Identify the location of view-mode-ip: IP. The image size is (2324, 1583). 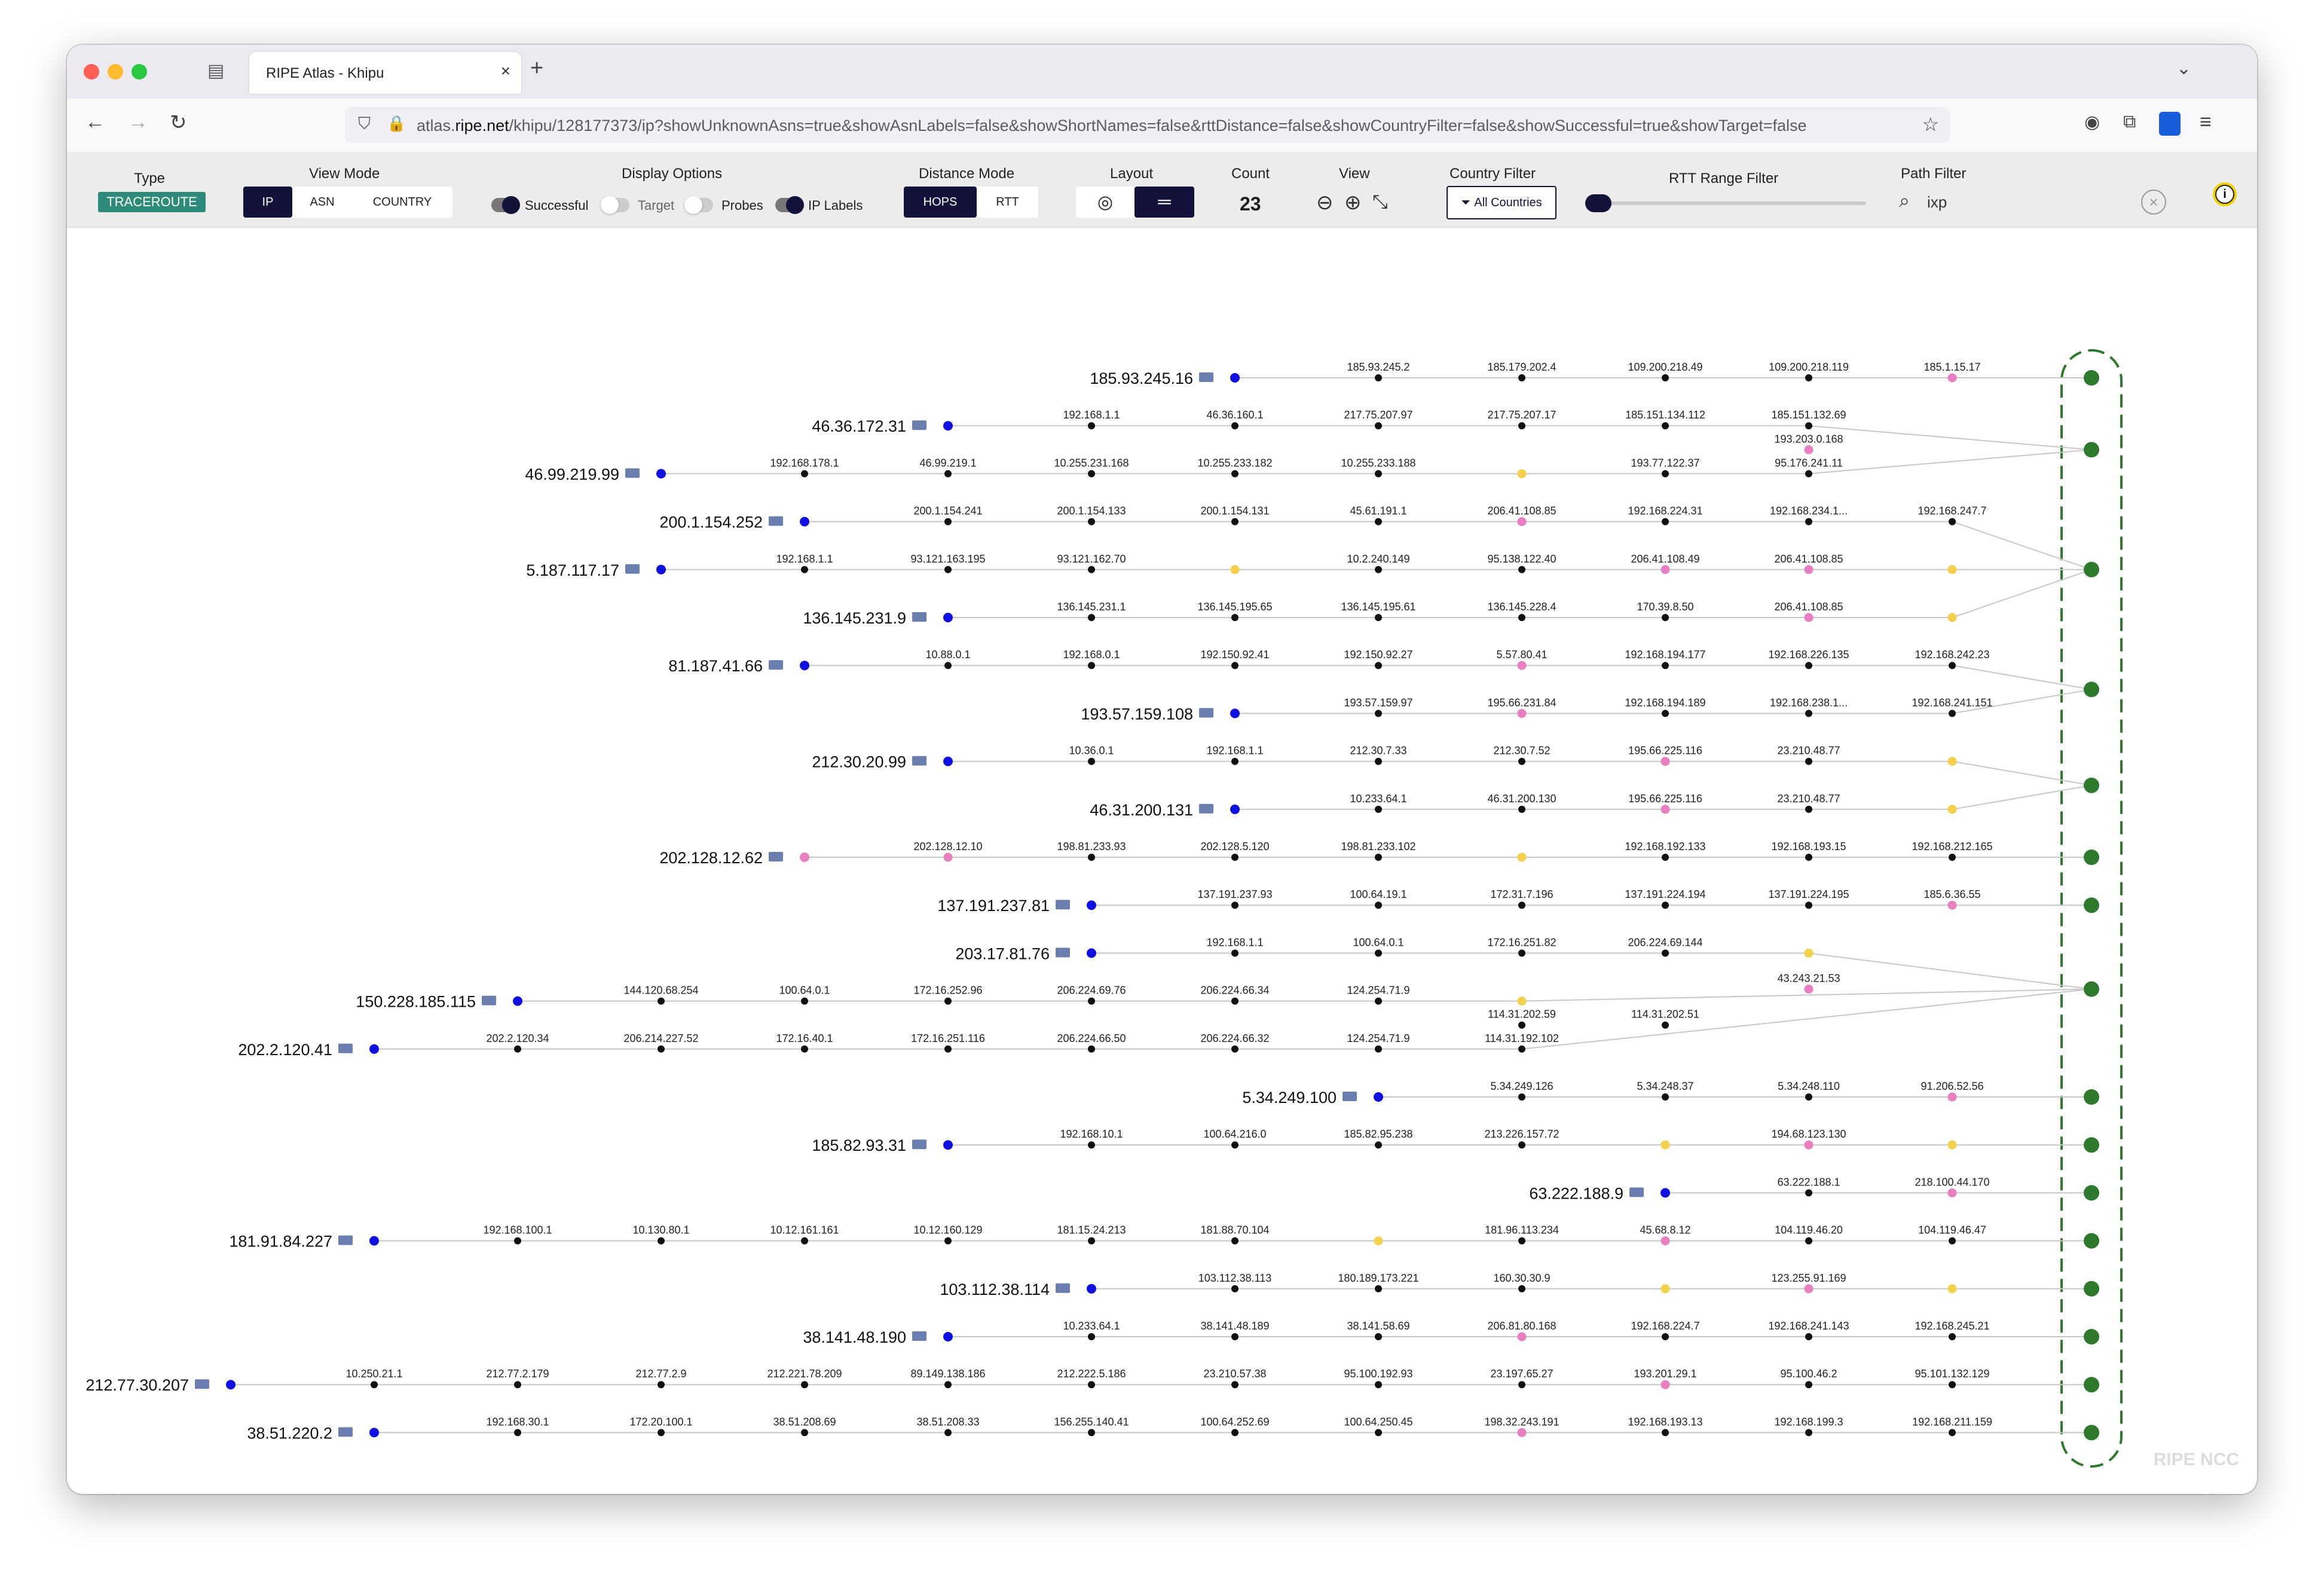
(268, 202).